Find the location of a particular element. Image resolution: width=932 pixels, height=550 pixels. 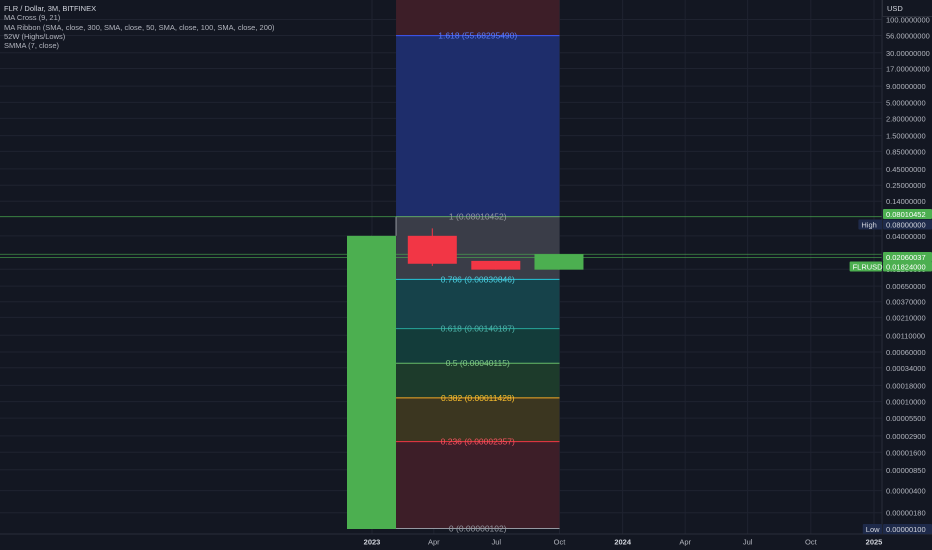

price-tick-label: 9.00000000 is located at coordinates (906, 86).